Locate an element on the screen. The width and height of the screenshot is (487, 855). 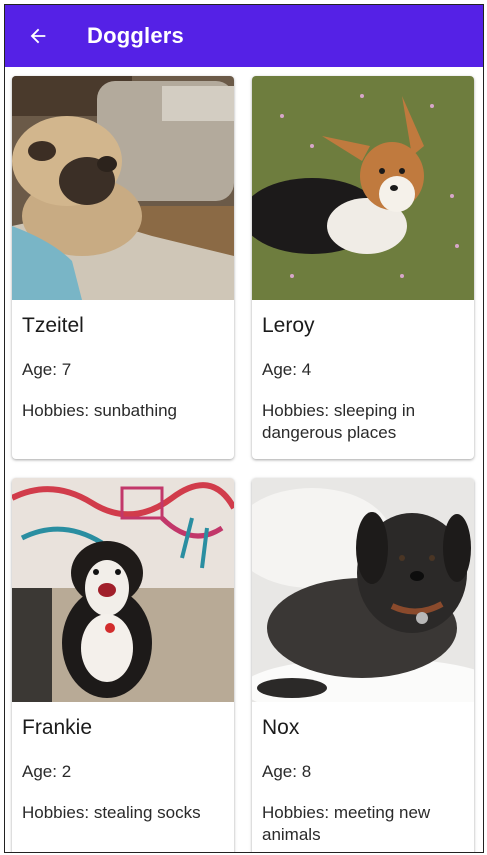
app-title: Dogglers is located at coordinates (135, 35).